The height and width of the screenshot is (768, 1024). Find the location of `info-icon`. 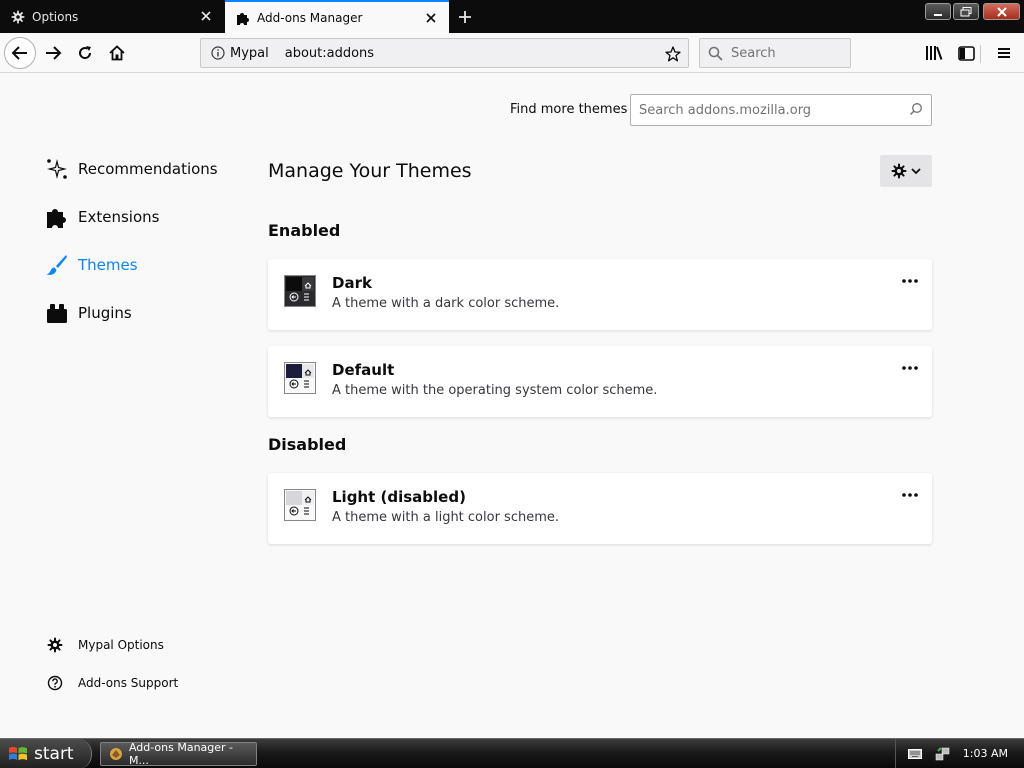

info-icon is located at coordinates (218, 53).